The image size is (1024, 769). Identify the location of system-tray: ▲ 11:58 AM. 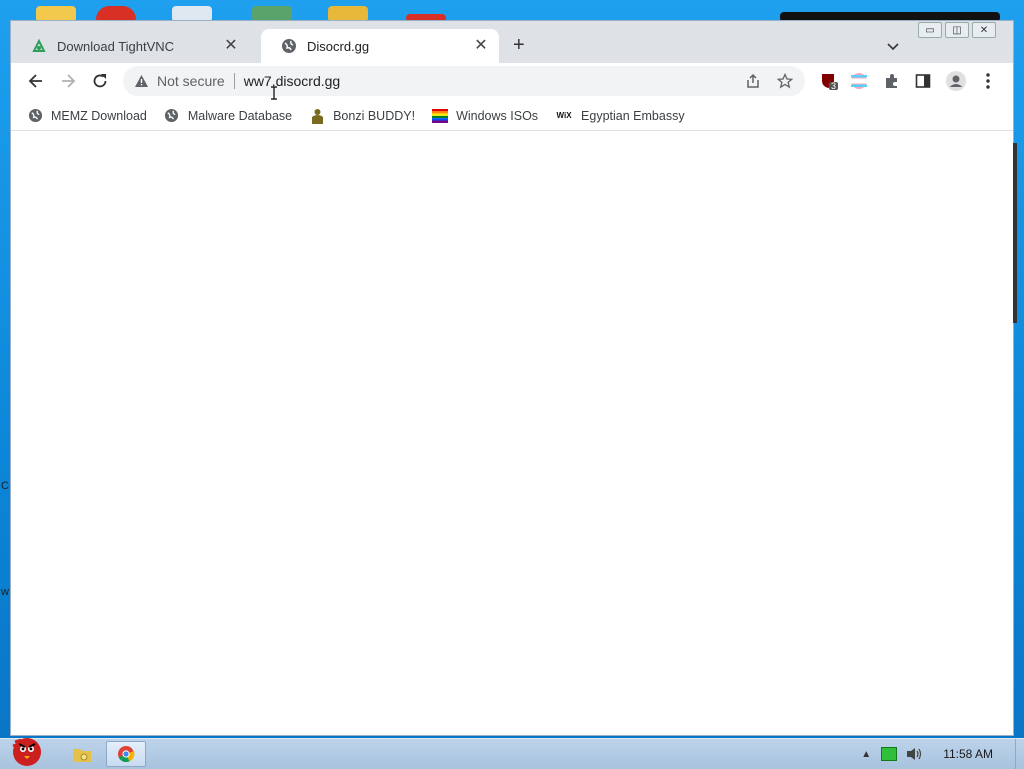
(942, 754).